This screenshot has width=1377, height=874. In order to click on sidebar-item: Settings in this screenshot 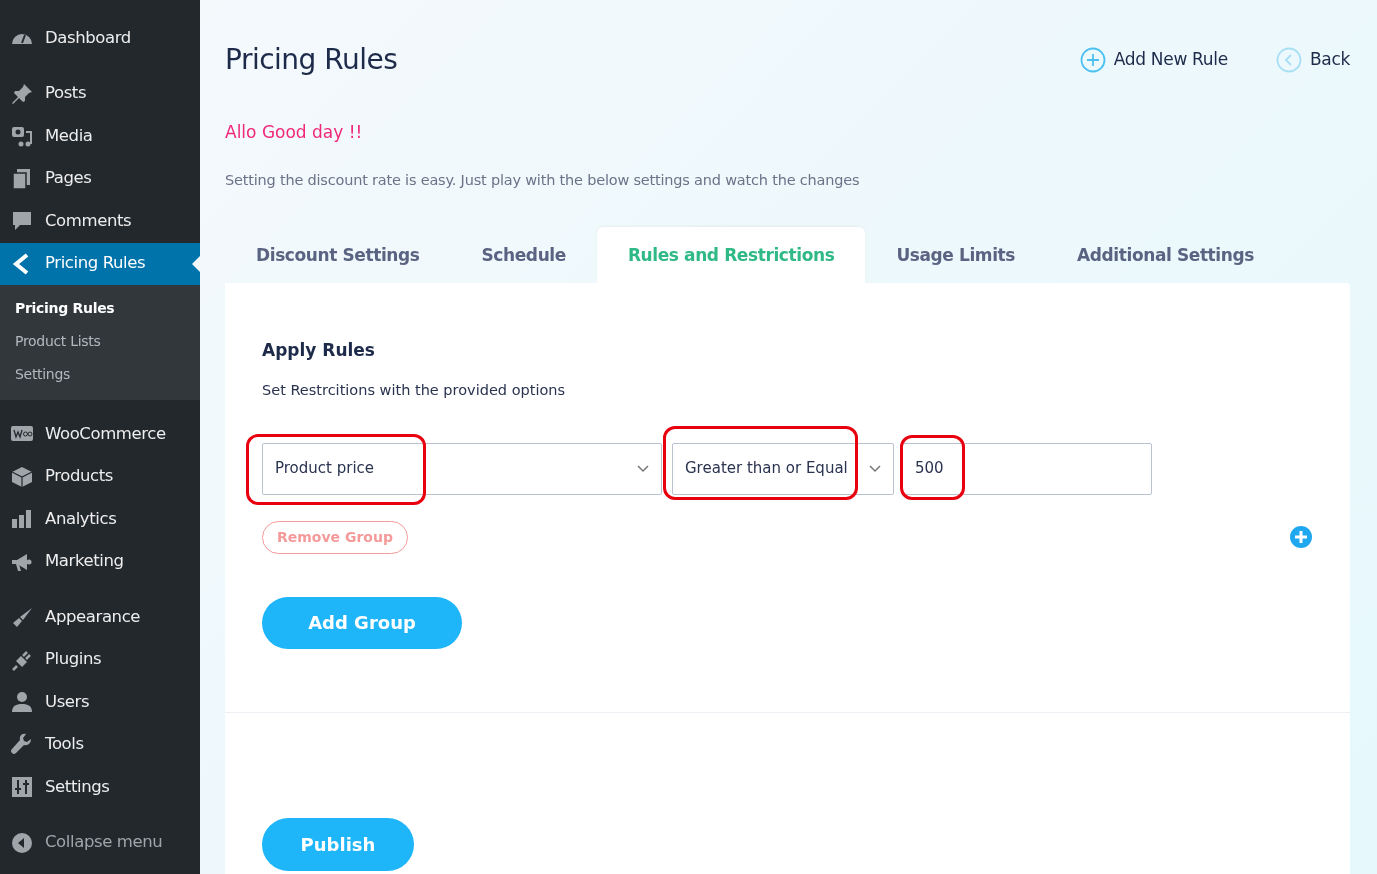, I will do `click(100, 787)`.